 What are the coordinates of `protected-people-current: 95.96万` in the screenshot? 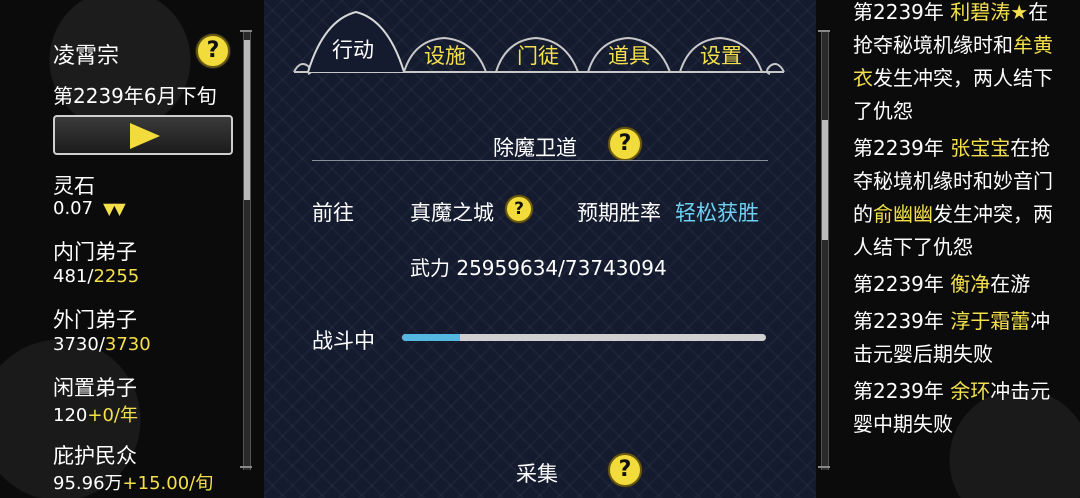 It's located at (88, 483).